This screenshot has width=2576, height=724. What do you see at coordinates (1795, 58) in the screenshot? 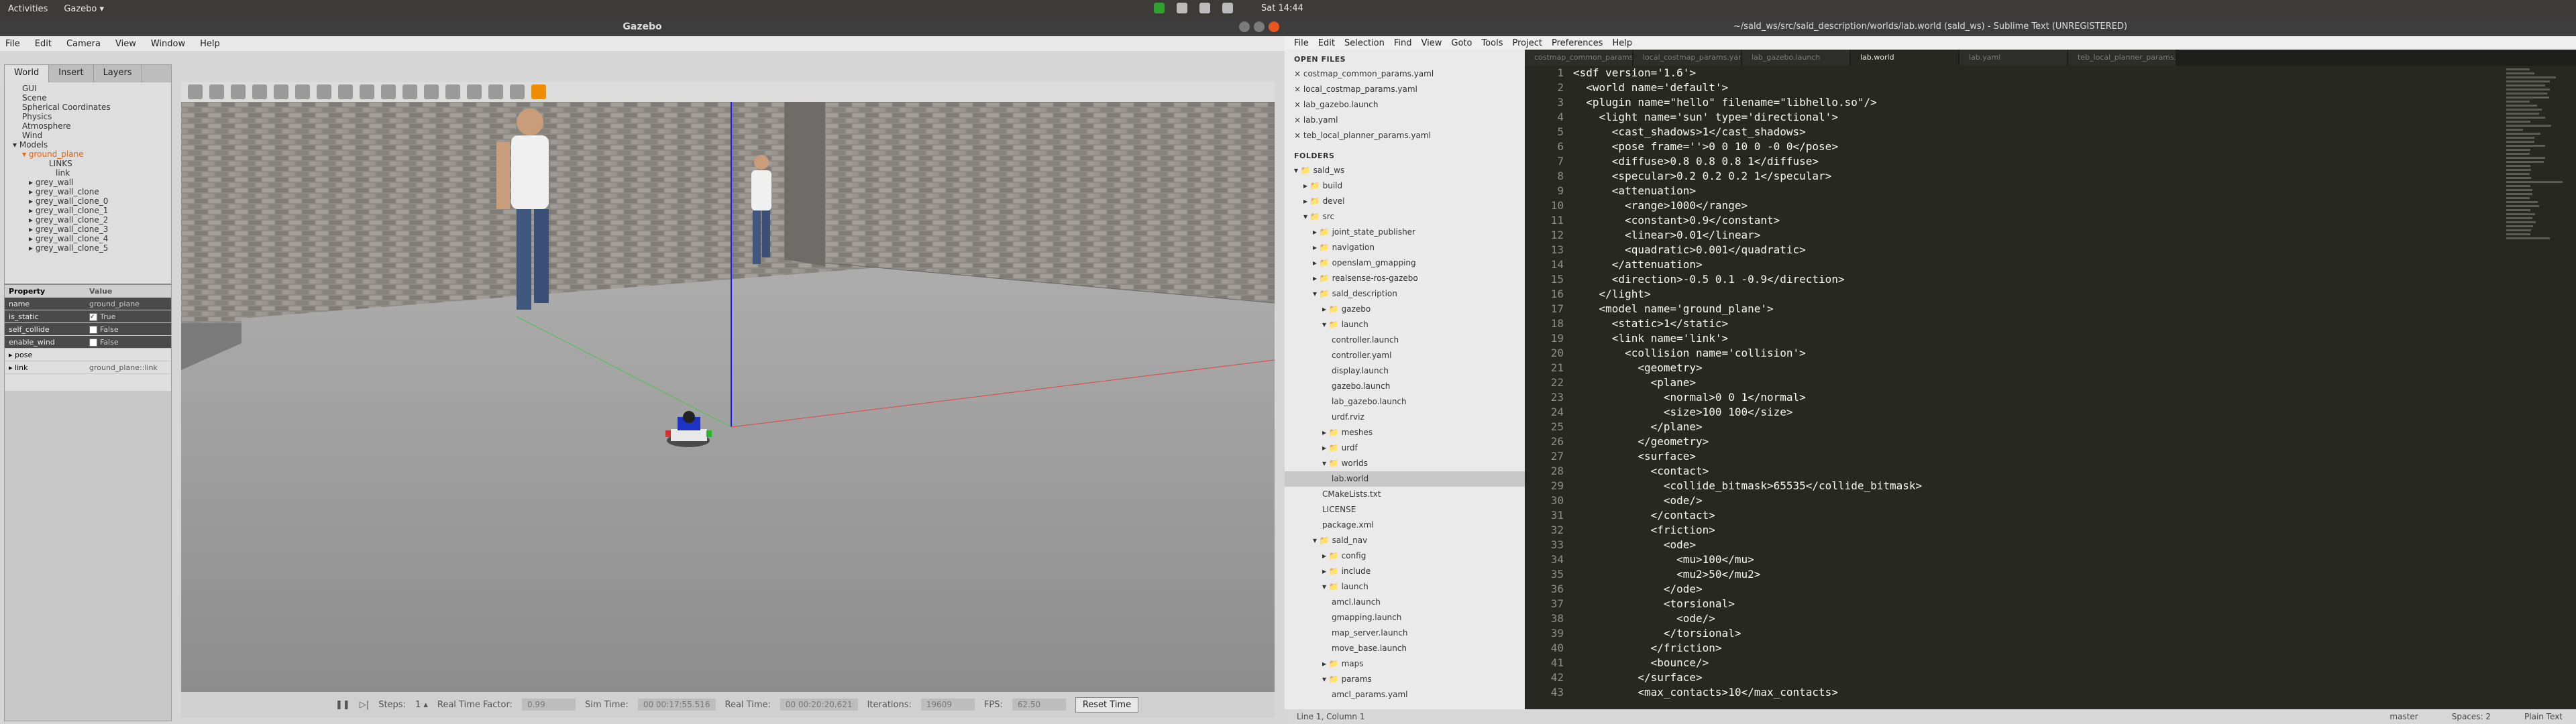
I see `editor-tab: lab_gazebo.launch` at bounding box center [1795, 58].